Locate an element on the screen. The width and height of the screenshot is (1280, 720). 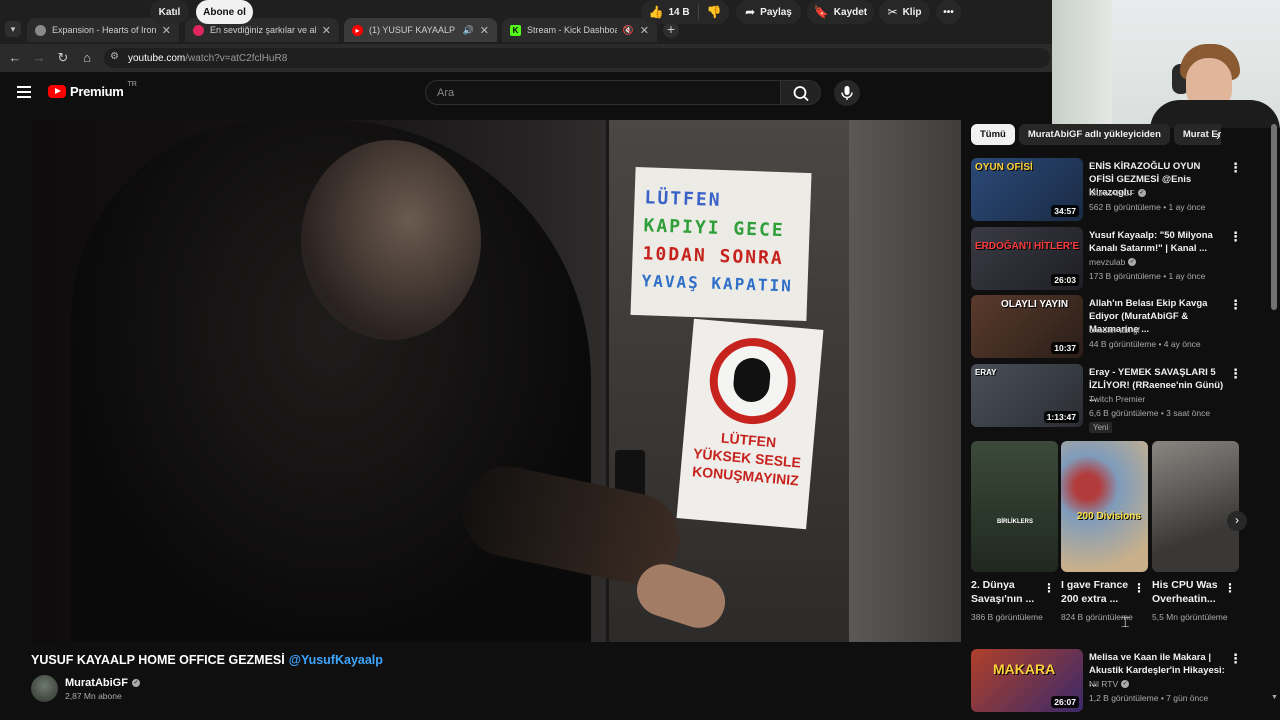
chevron-right-icon: › is located at coordinates (1218, 135).